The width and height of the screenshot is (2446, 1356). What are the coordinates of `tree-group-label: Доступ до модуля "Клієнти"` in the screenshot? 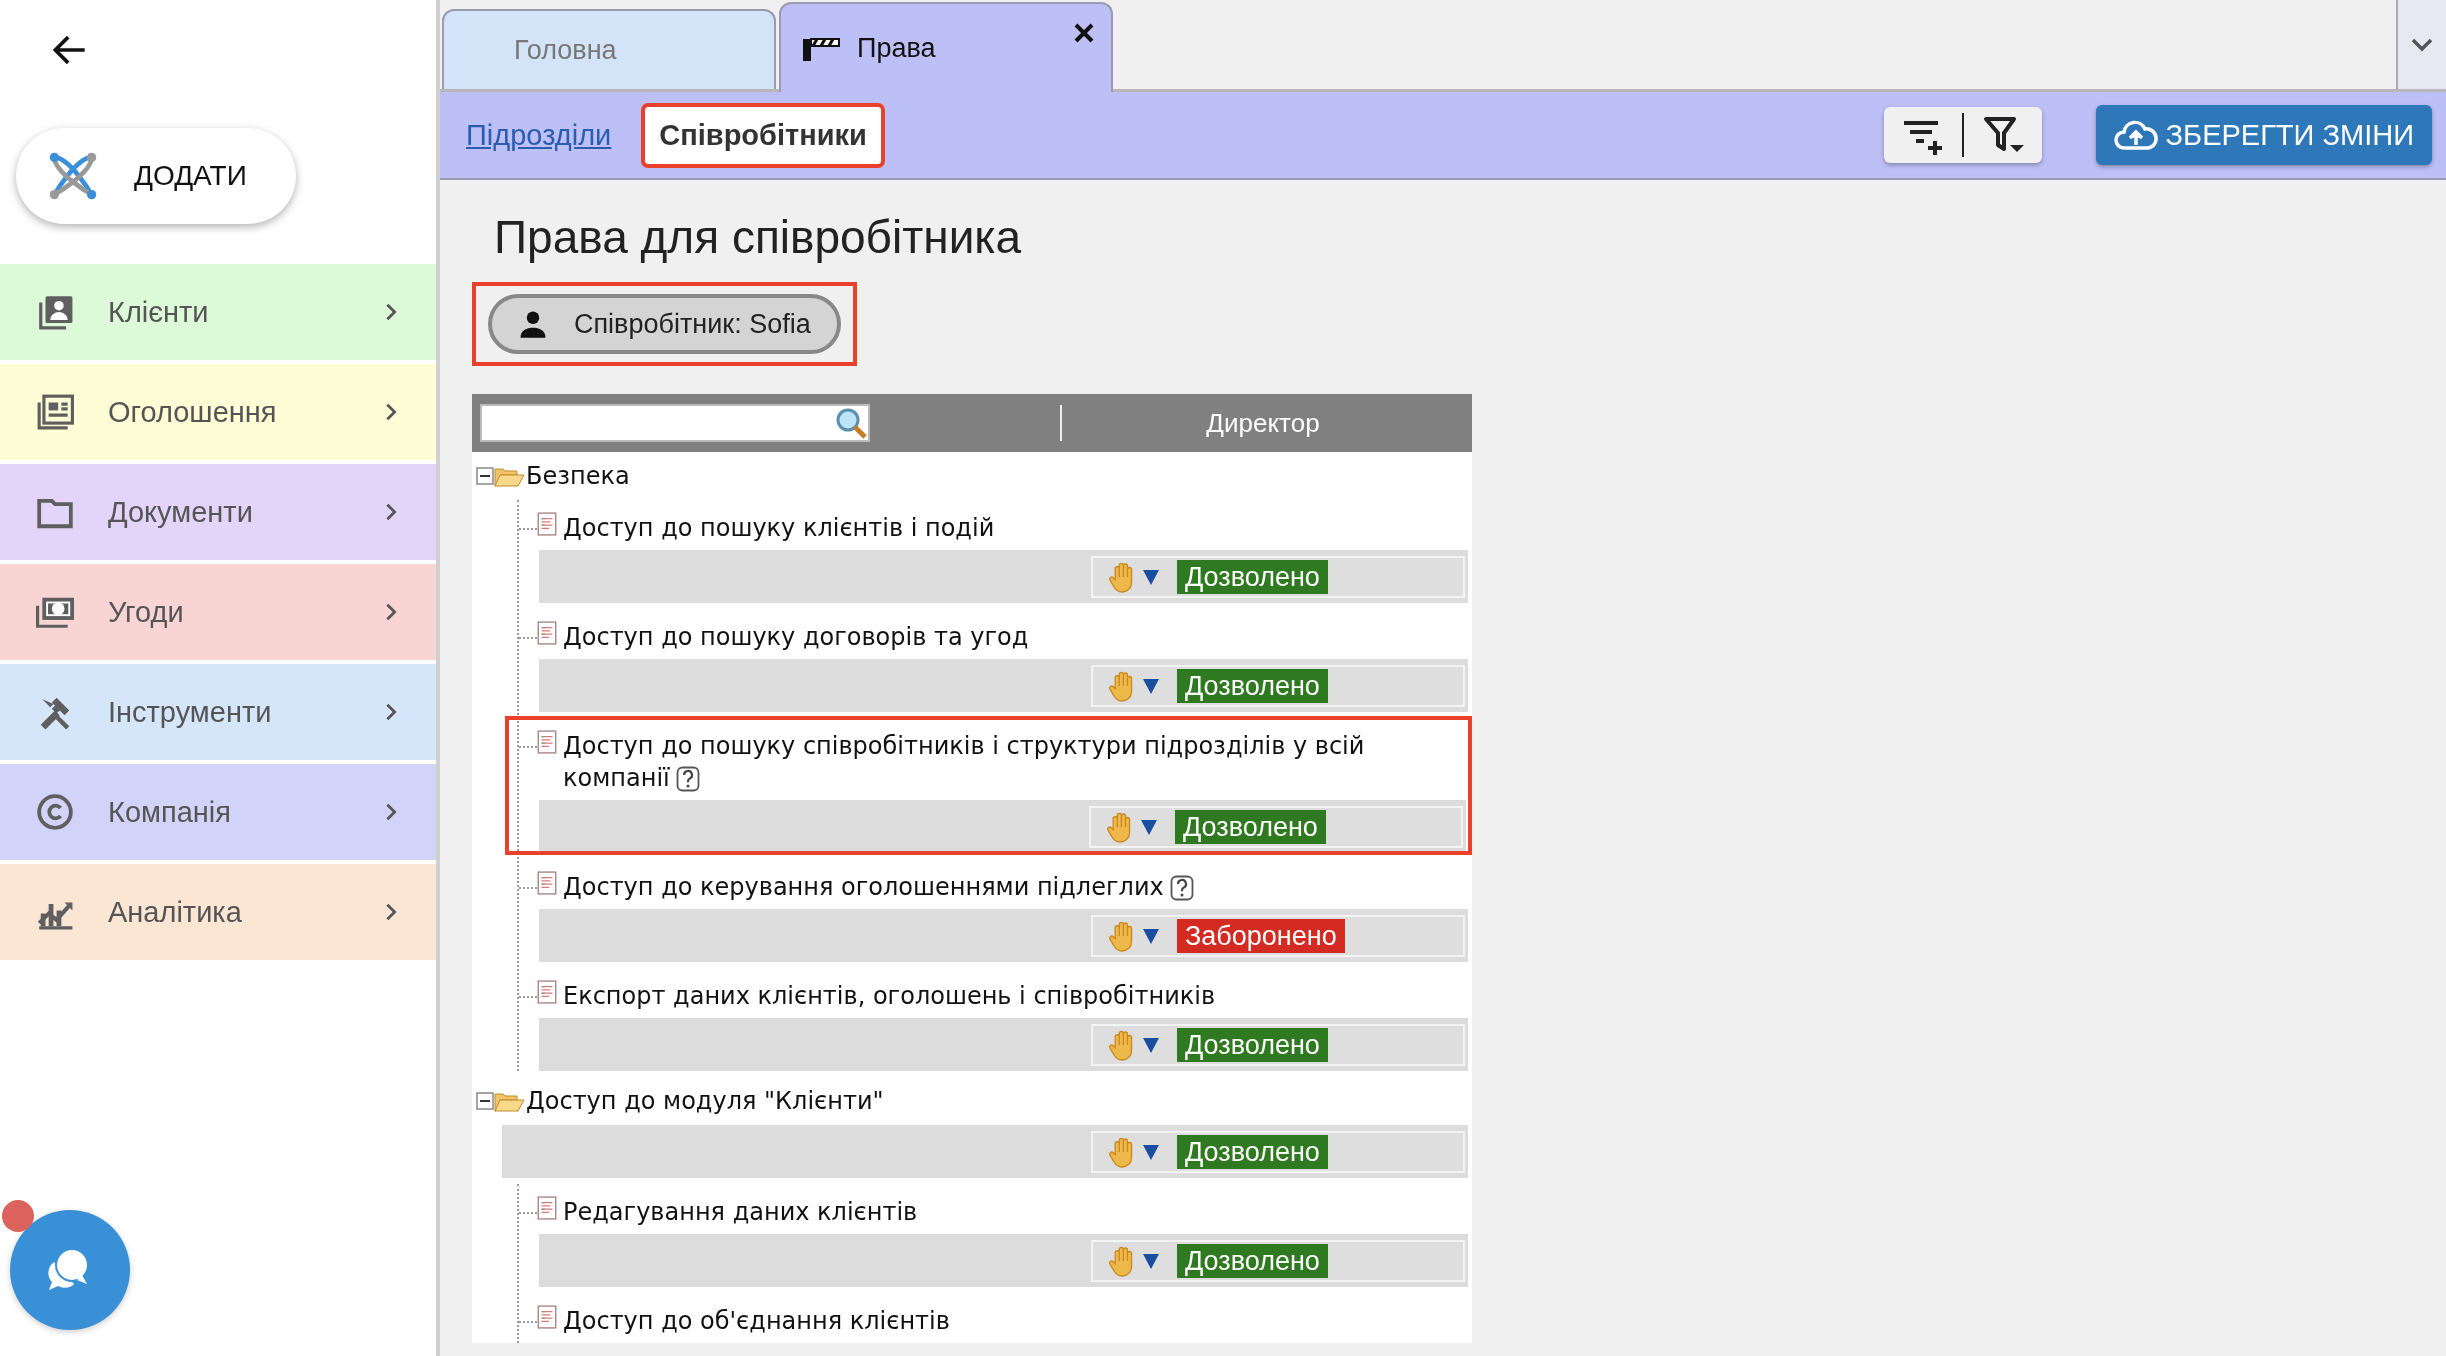 It's located at (705, 1101).